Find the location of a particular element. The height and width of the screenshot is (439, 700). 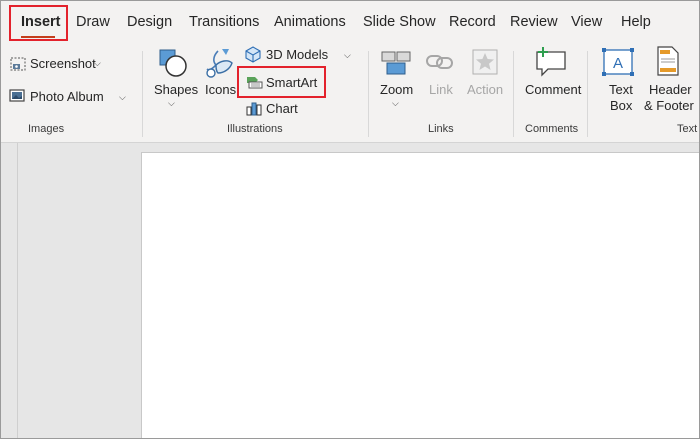

group-label-images: Images is located at coordinates (46, 129).